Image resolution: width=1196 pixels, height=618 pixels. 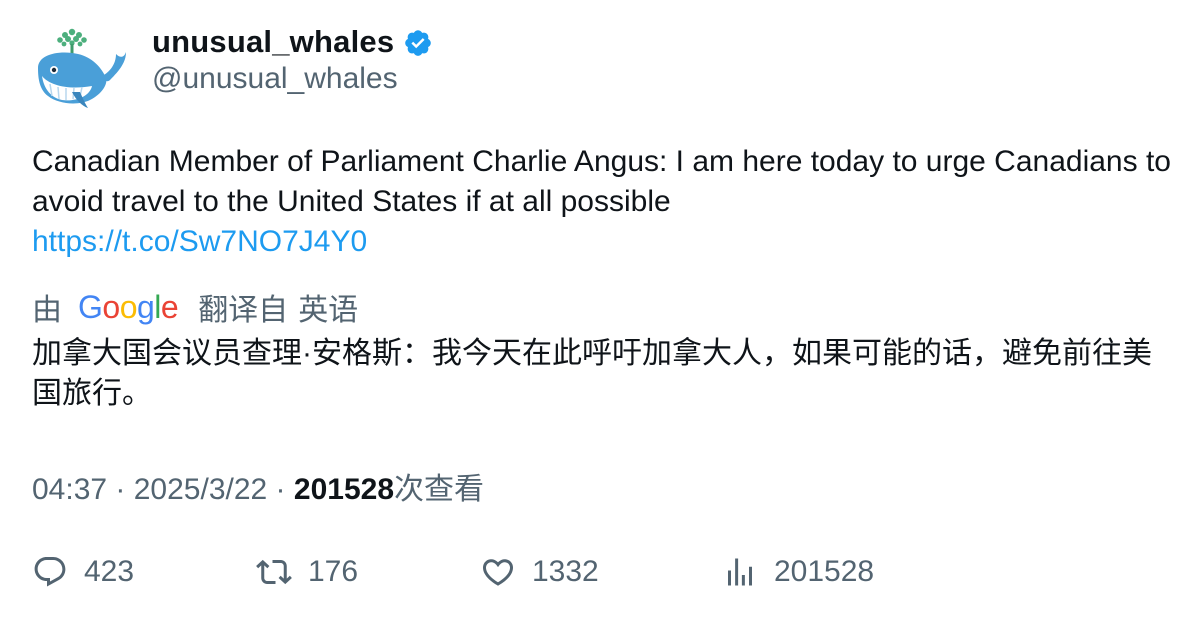 What do you see at coordinates (824, 571) in the screenshot?
I see `views-action-count: 201528` at bounding box center [824, 571].